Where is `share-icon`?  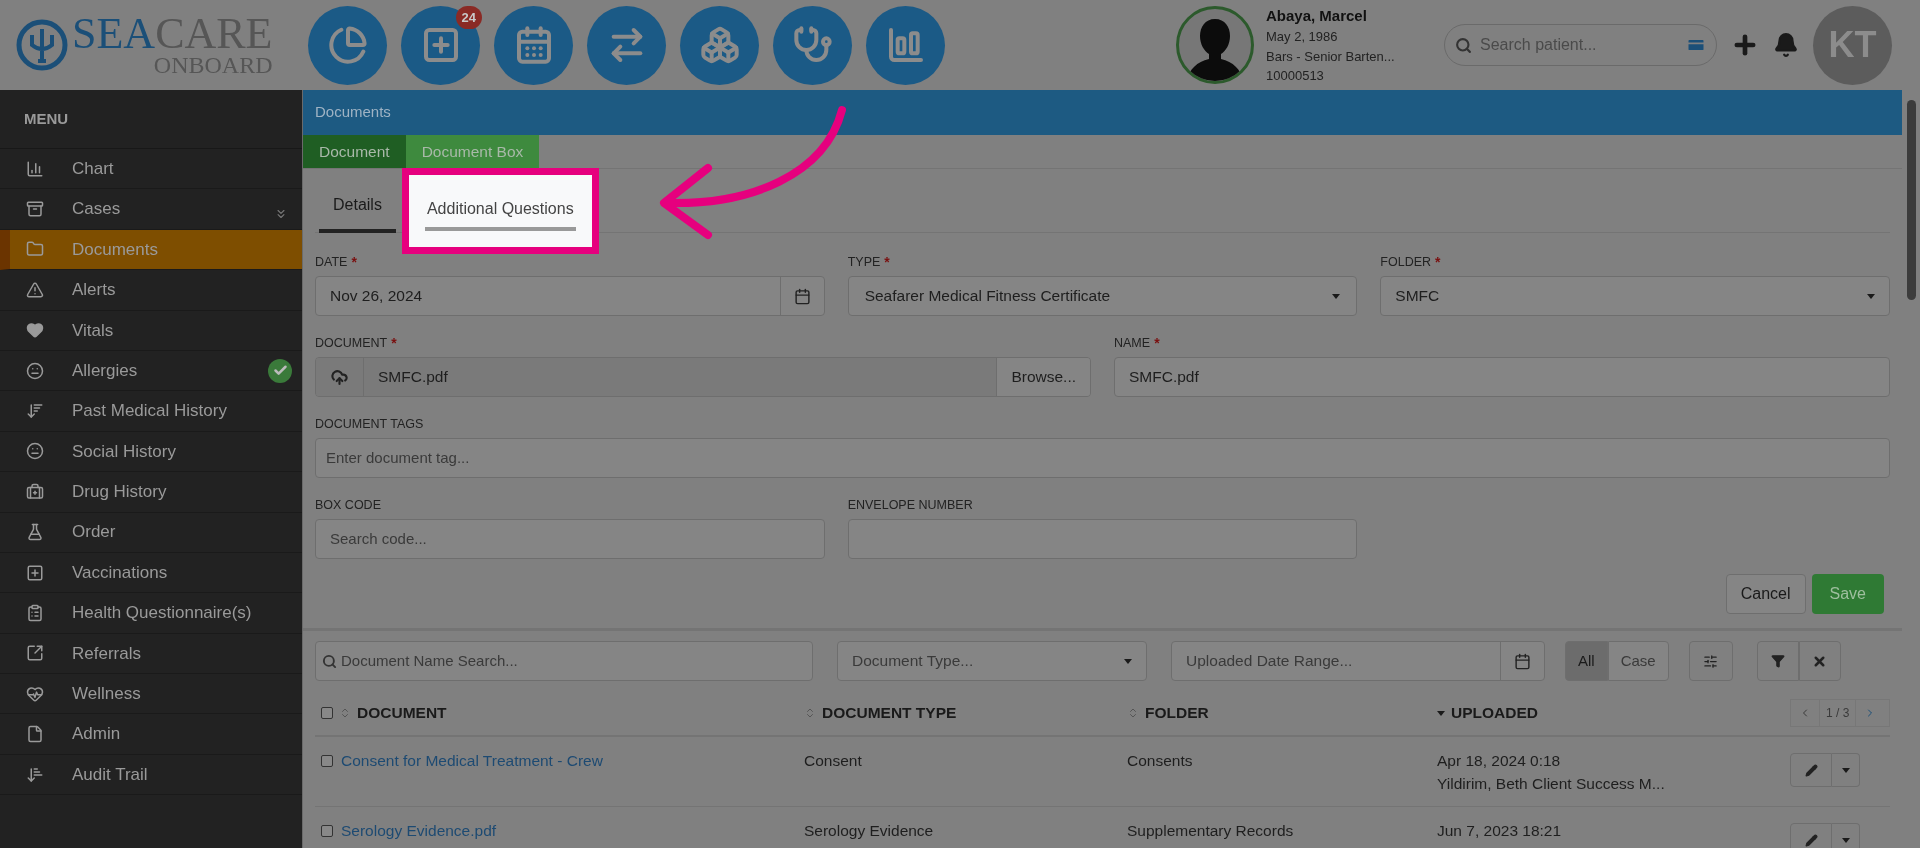 share-icon is located at coordinates (35, 653).